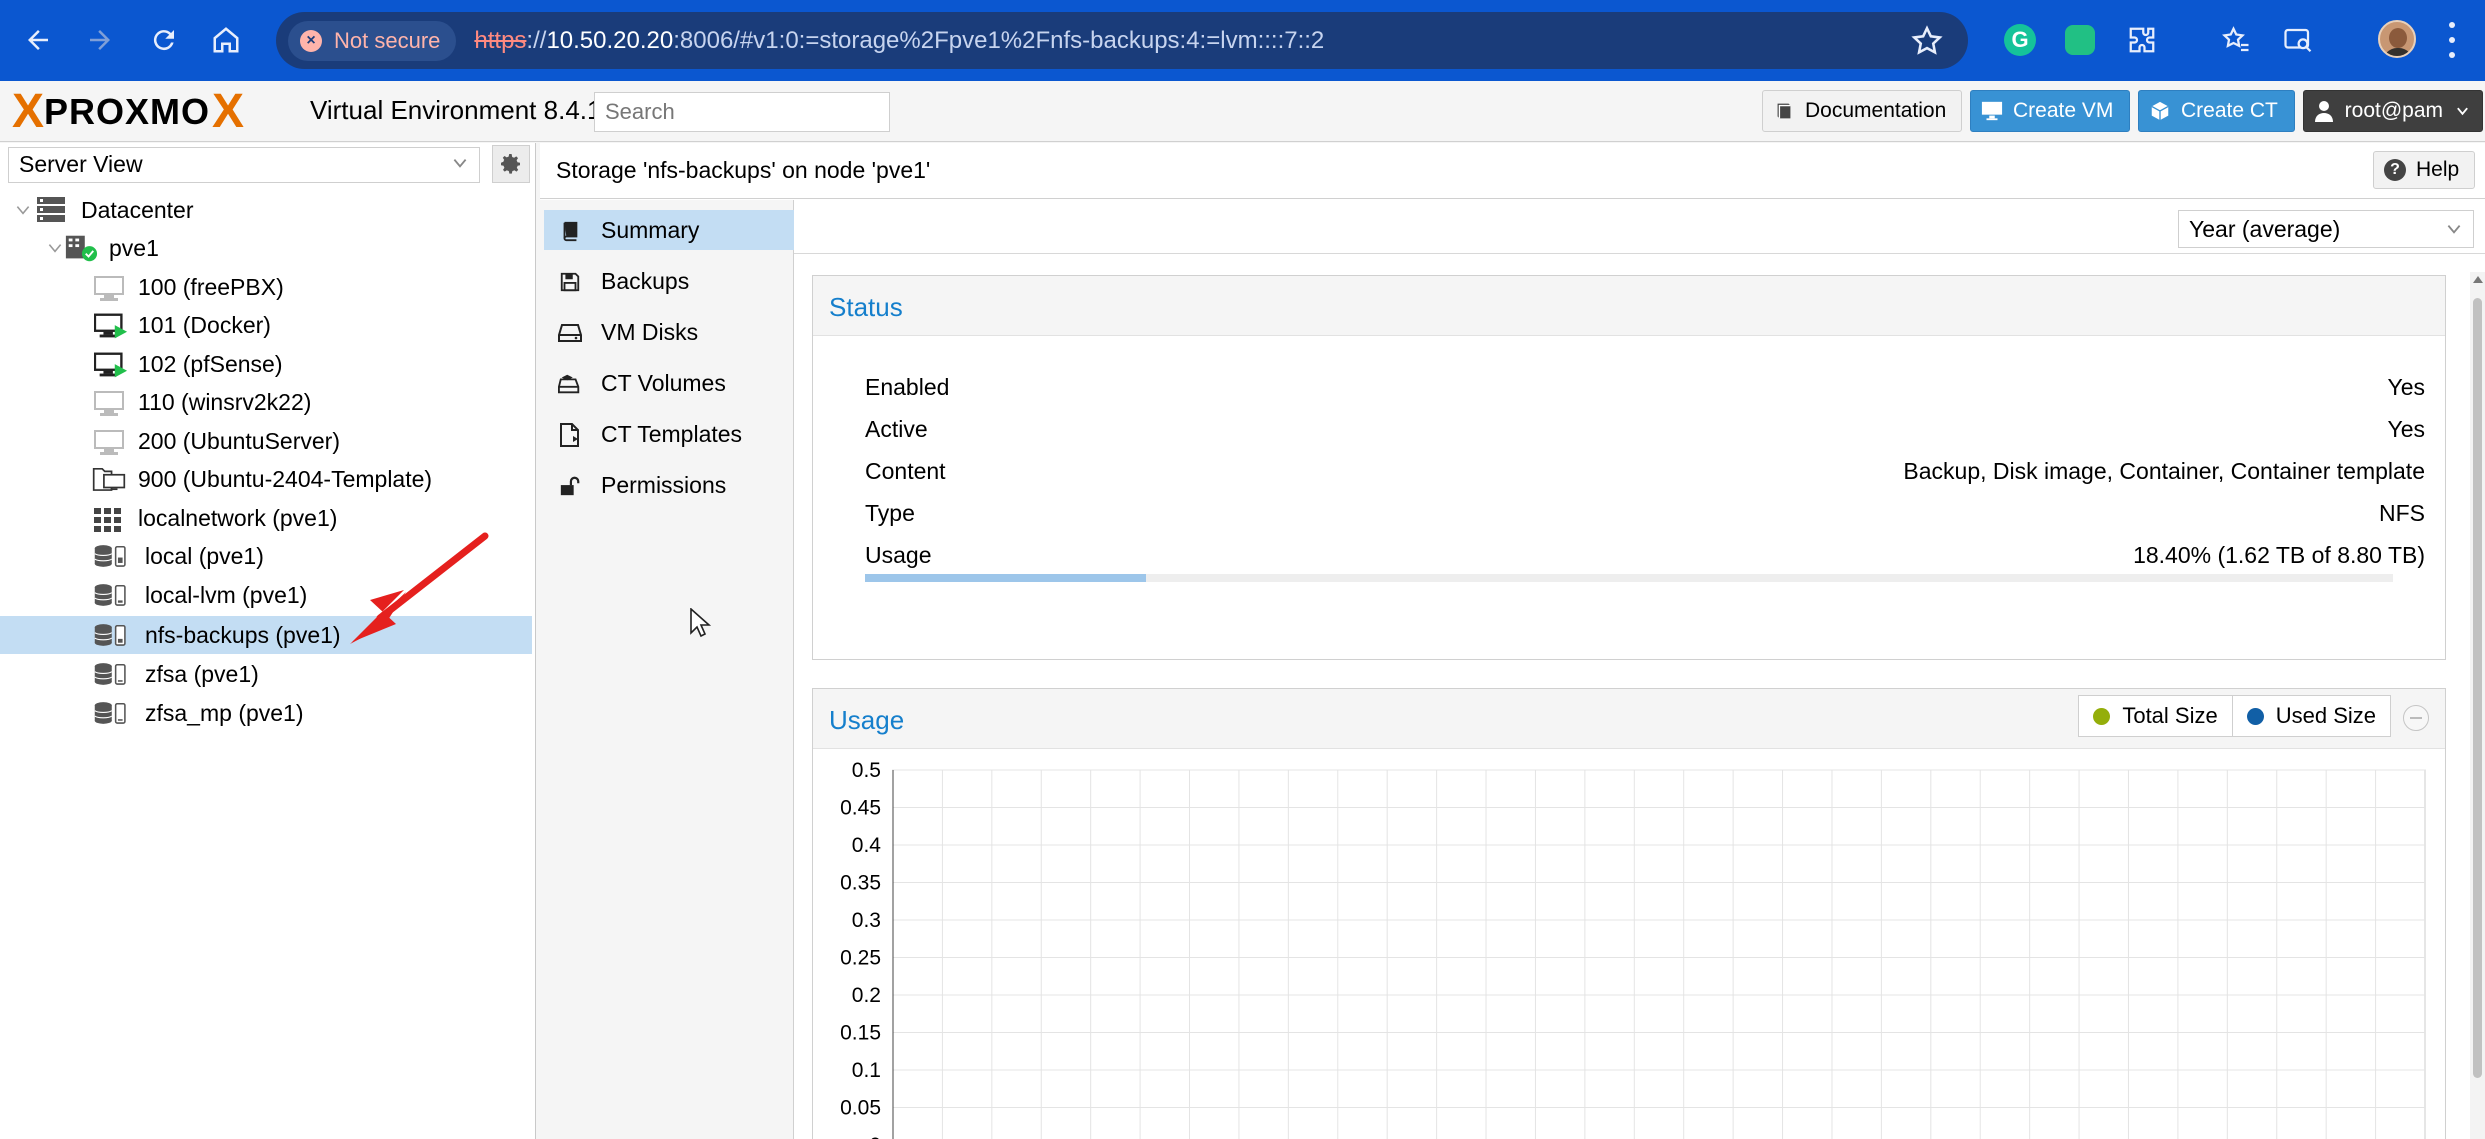 The height and width of the screenshot is (1139, 2485). I want to click on tree-item-node-pve1: pve1, so click(266, 248).